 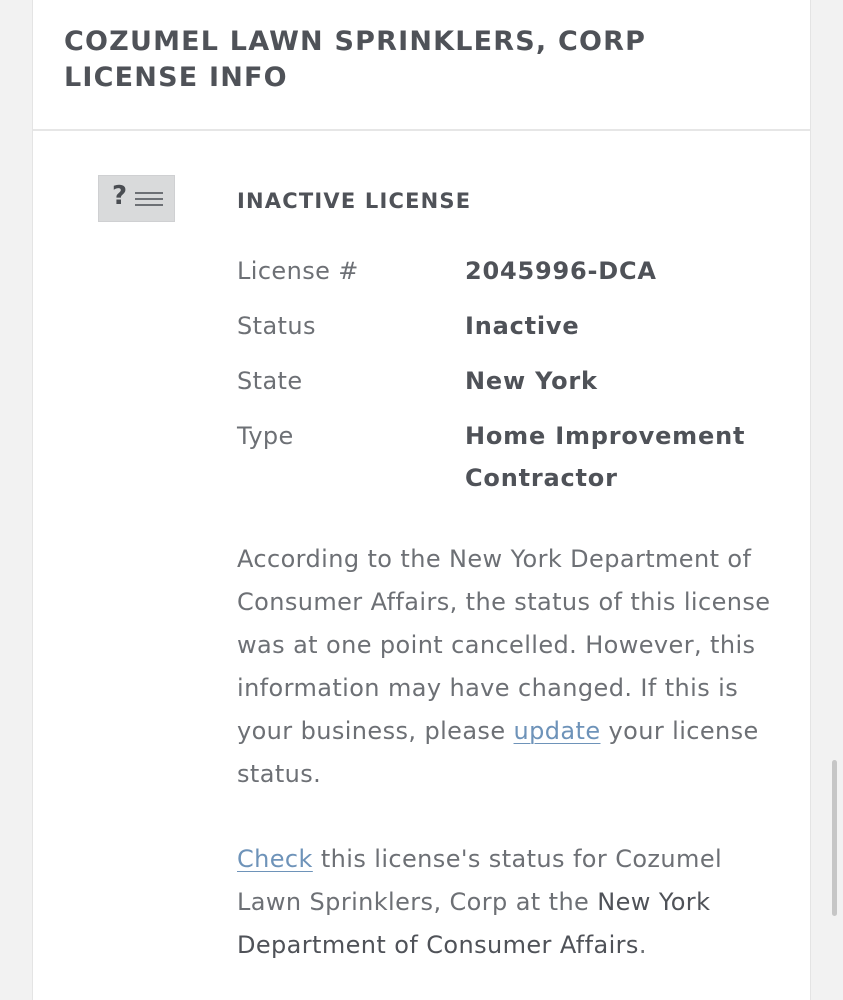 I want to click on list-lines-icon, so click(x=149, y=199).